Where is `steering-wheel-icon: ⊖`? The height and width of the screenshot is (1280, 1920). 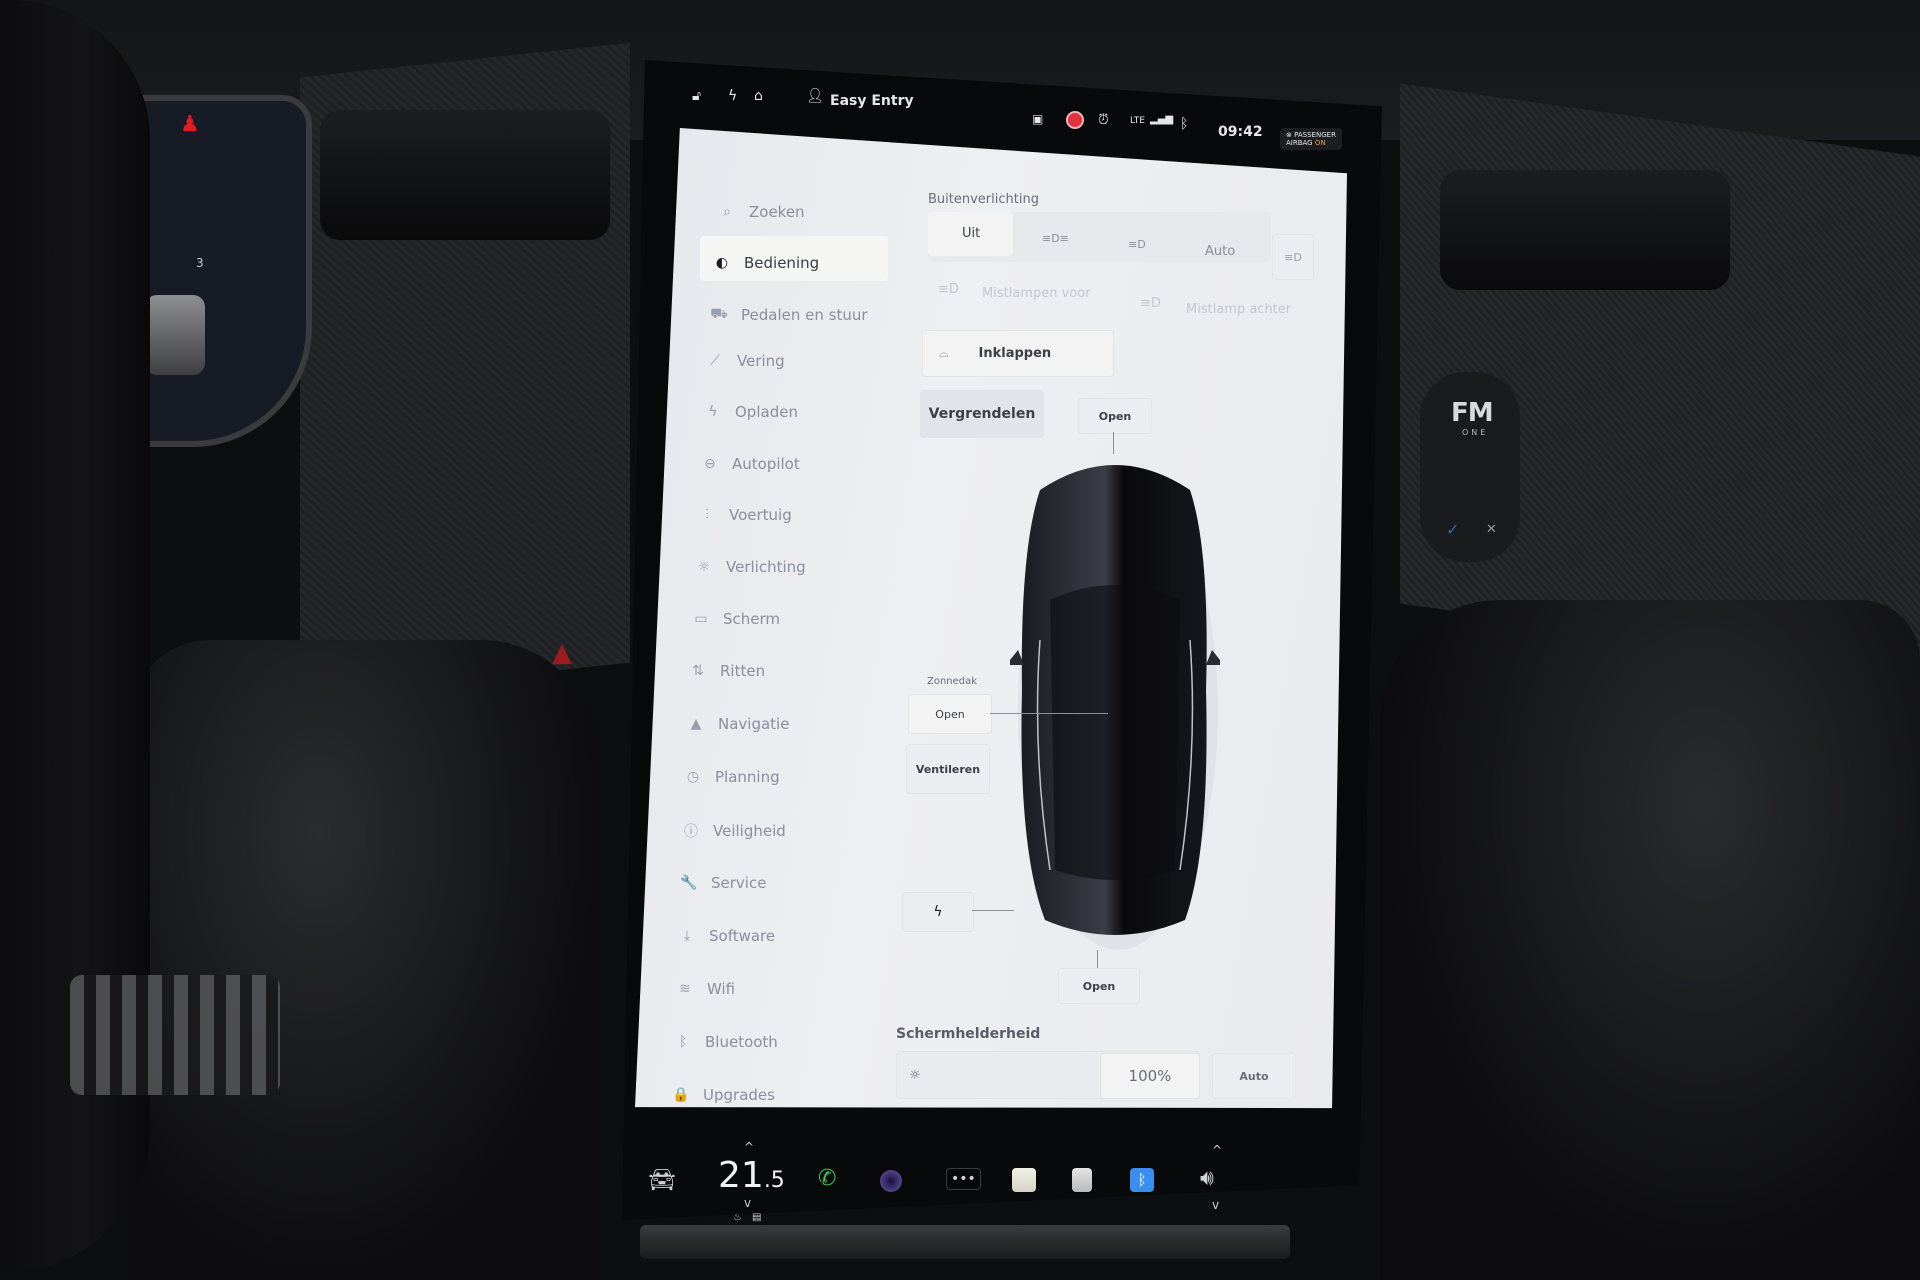 steering-wheel-icon: ⊖ is located at coordinates (710, 464).